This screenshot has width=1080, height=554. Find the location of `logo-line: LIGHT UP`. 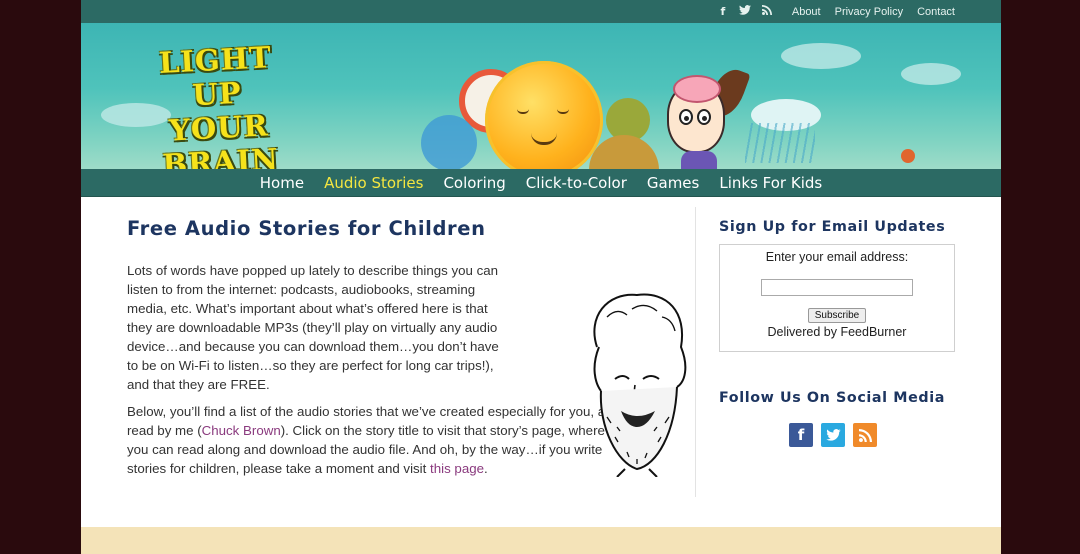

logo-line: LIGHT UP is located at coordinates (215, 76).